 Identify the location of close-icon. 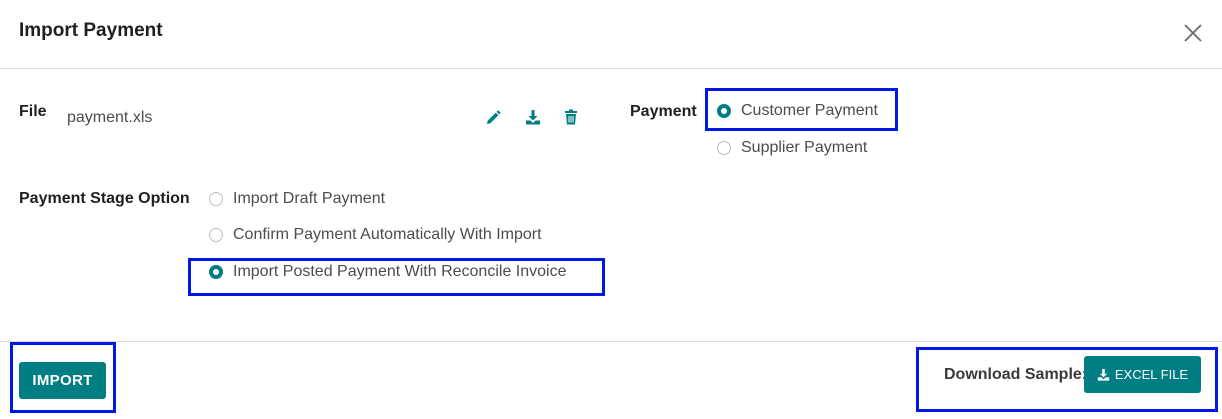
(1193, 33).